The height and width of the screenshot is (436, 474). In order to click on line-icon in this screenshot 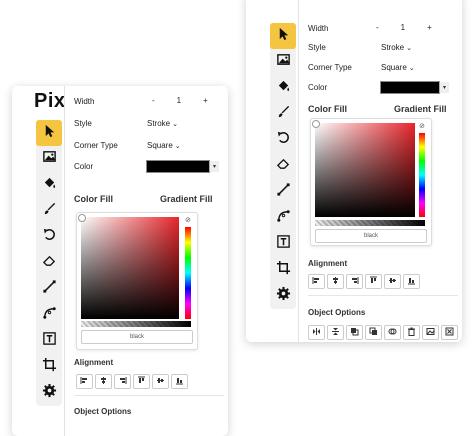, I will do `click(49, 289)`.